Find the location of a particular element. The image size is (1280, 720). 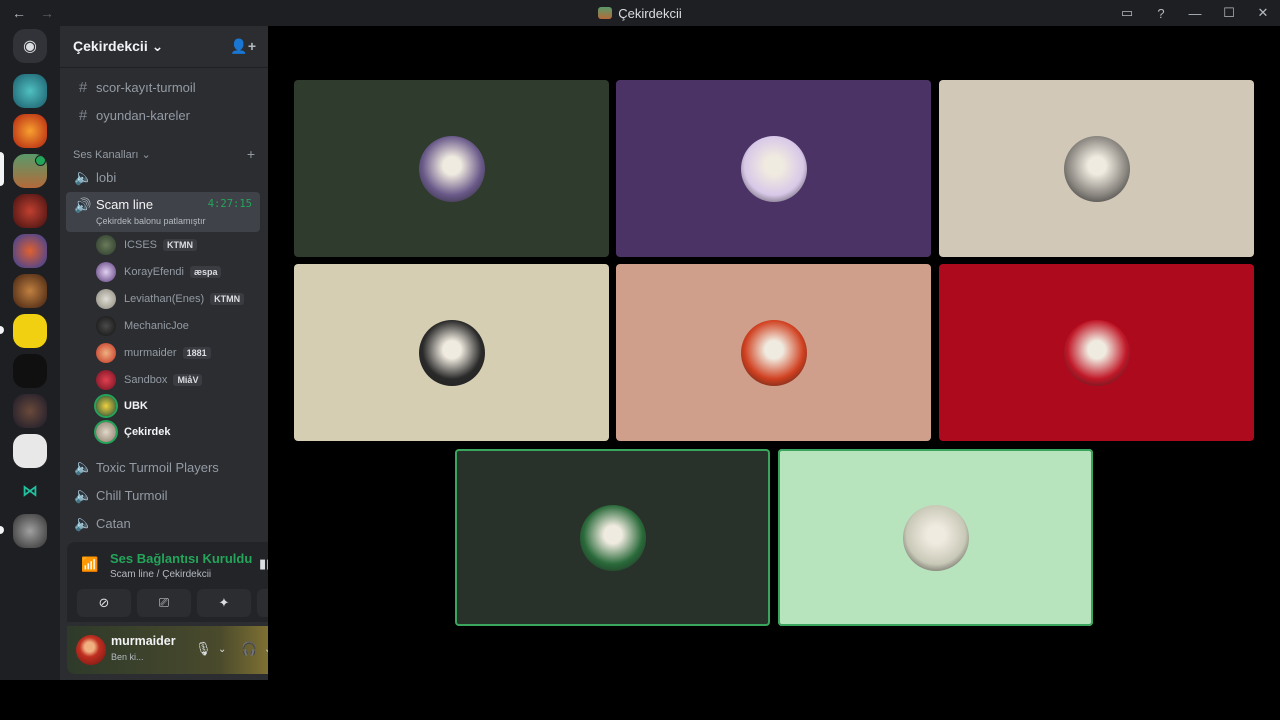

server-list: ◉ ⋈ is located at coordinates (30, 353).